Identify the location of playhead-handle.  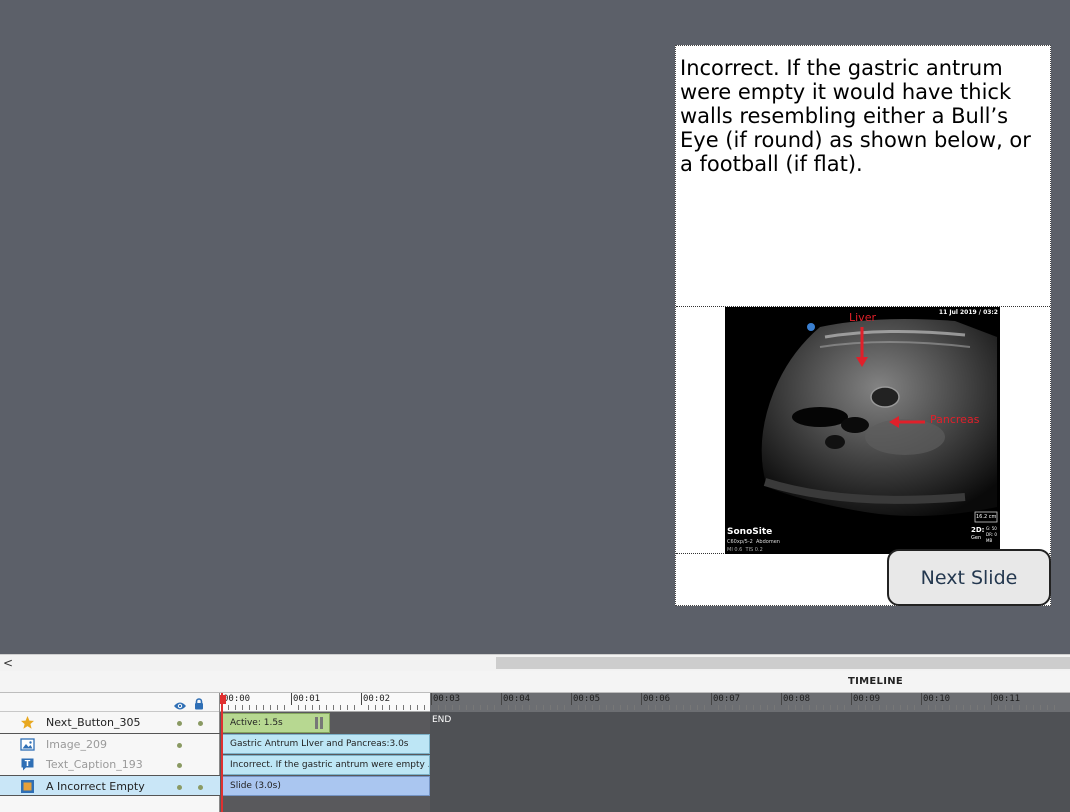
(223, 699).